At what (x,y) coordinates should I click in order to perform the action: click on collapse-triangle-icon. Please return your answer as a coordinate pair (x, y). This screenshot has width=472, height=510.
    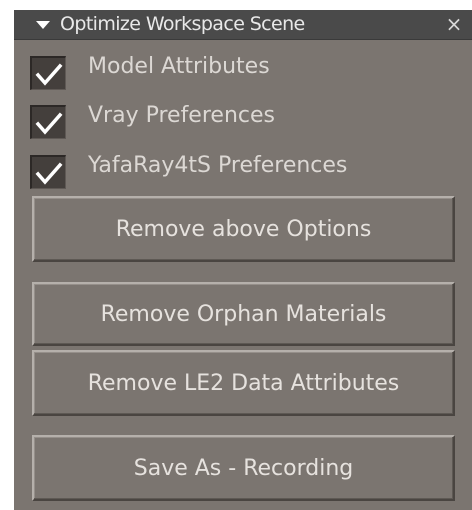
    Looking at the image, I should click on (43, 25).